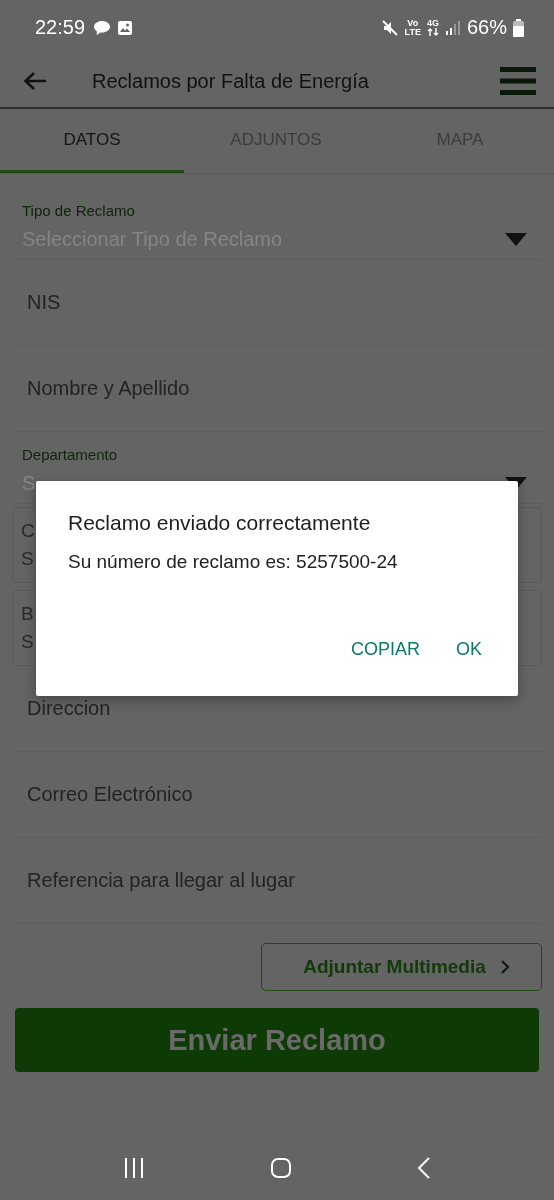 The height and width of the screenshot is (1200, 554). What do you see at coordinates (220, 523) in the screenshot?
I see `dialog-title: Reclamo enviado correctamente` at bounding box center [220, 523].